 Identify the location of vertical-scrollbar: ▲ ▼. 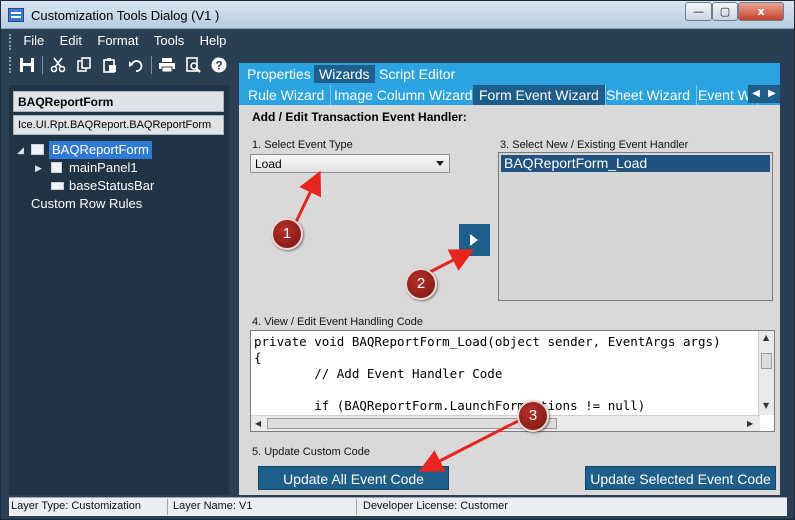
(766, 373).